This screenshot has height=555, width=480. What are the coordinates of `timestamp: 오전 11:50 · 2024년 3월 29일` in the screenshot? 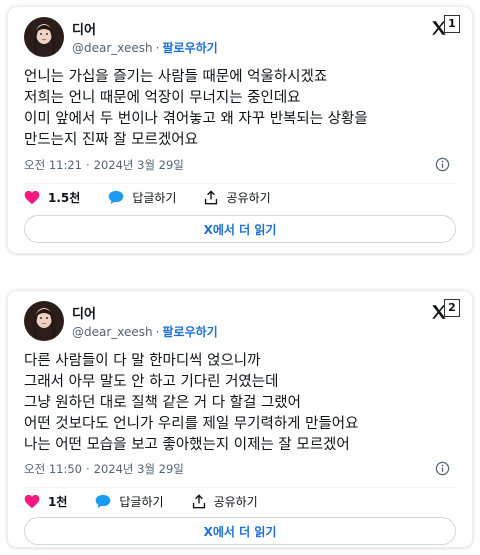 It's located at (104, 469).